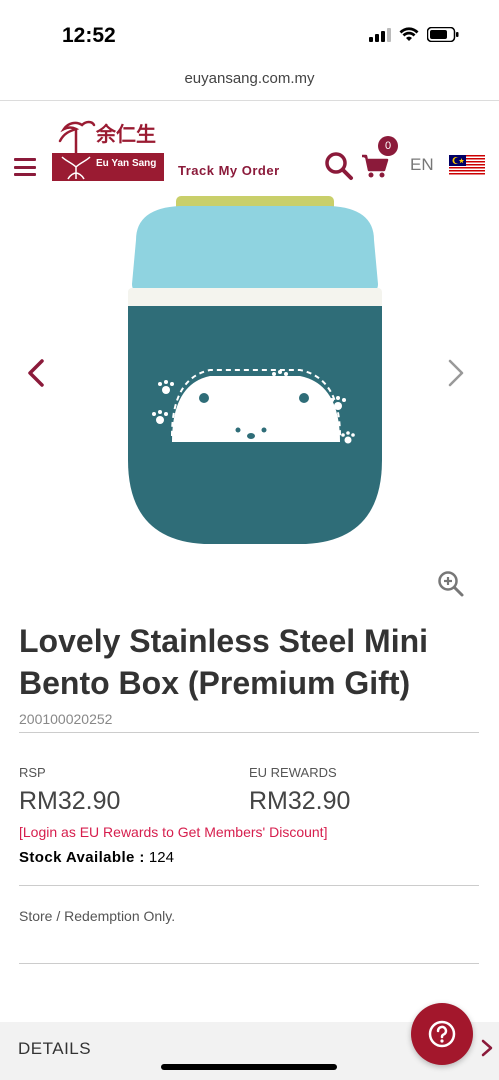 Image resolution: width=499 pixels, height=1080 pixels. Describe the element at coordinates (380, 34) in the screenshot. I see `signal-icon` at that location.